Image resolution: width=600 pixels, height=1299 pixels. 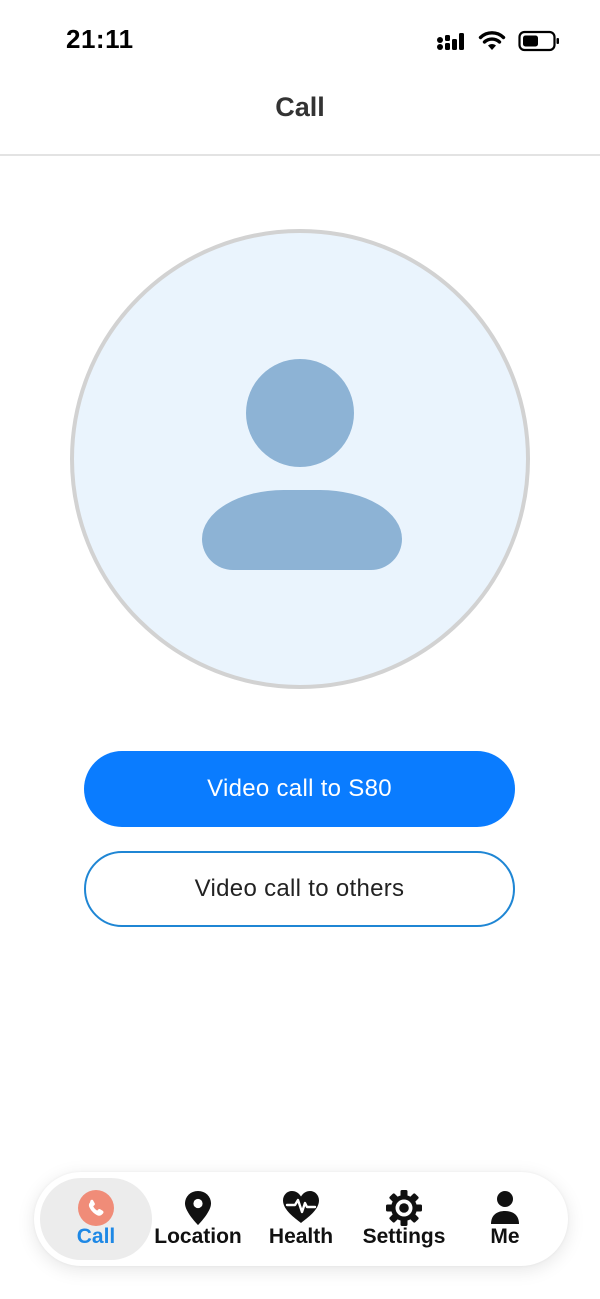 I want to click on video-call-others-button: Video call to others, so click(x=299, y=889).